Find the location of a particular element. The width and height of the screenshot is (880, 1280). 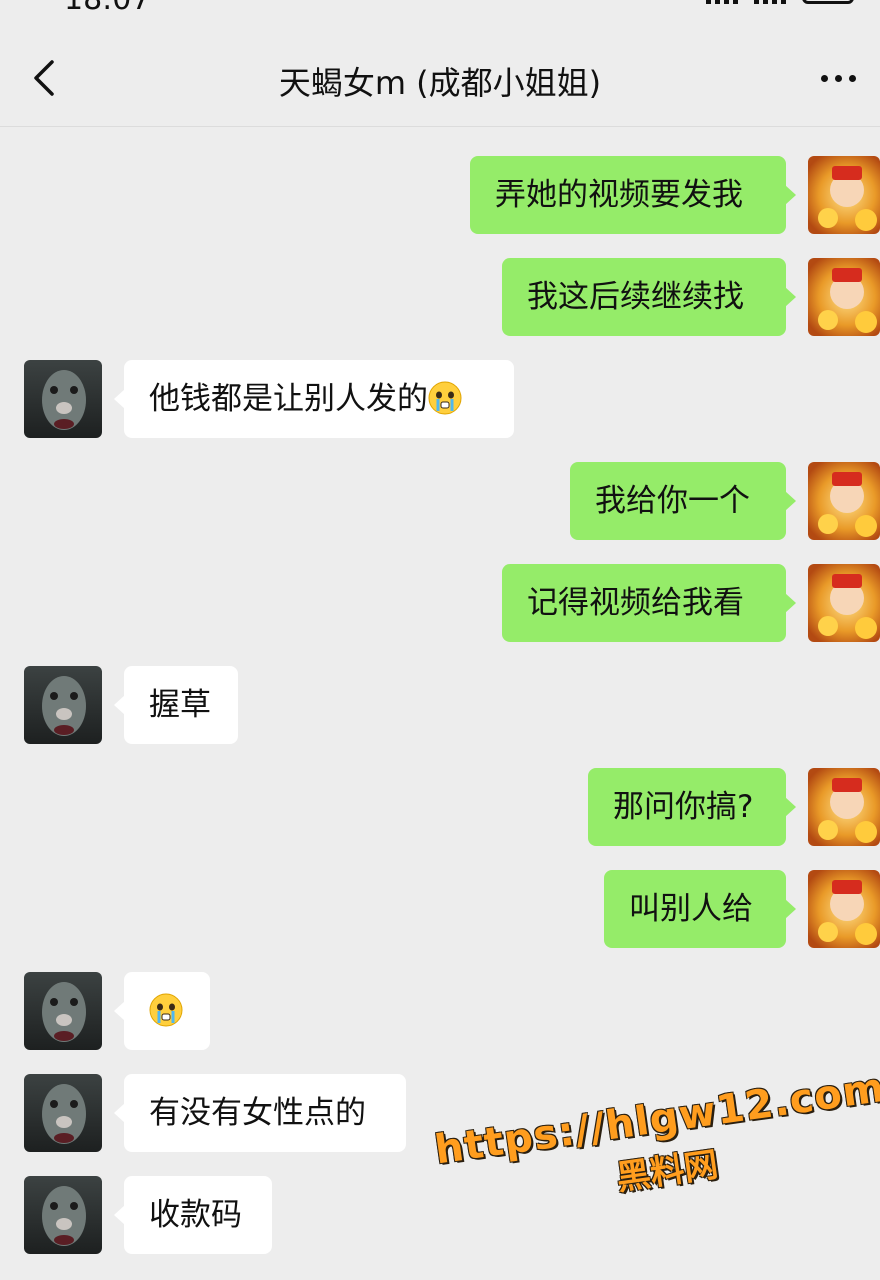

chat-header: 天蝎女m (成都小姐姐) is located at coordinates (440, 78).